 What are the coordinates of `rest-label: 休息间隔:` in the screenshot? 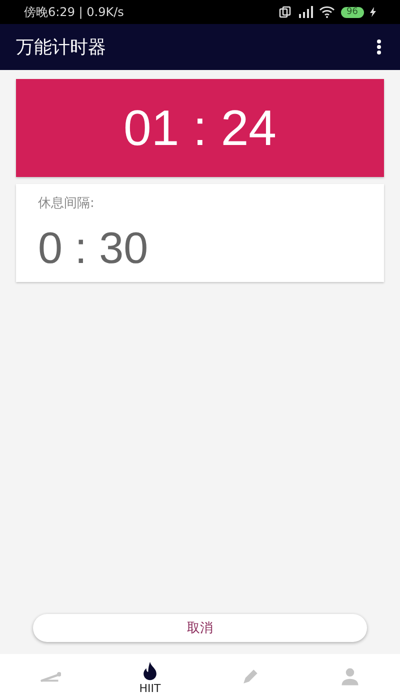 It's located at (66, 203).